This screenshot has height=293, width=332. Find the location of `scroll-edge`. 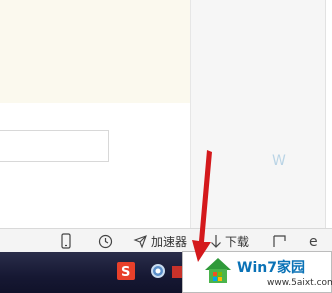

scroll-edge is located at coordinates (328, 114).